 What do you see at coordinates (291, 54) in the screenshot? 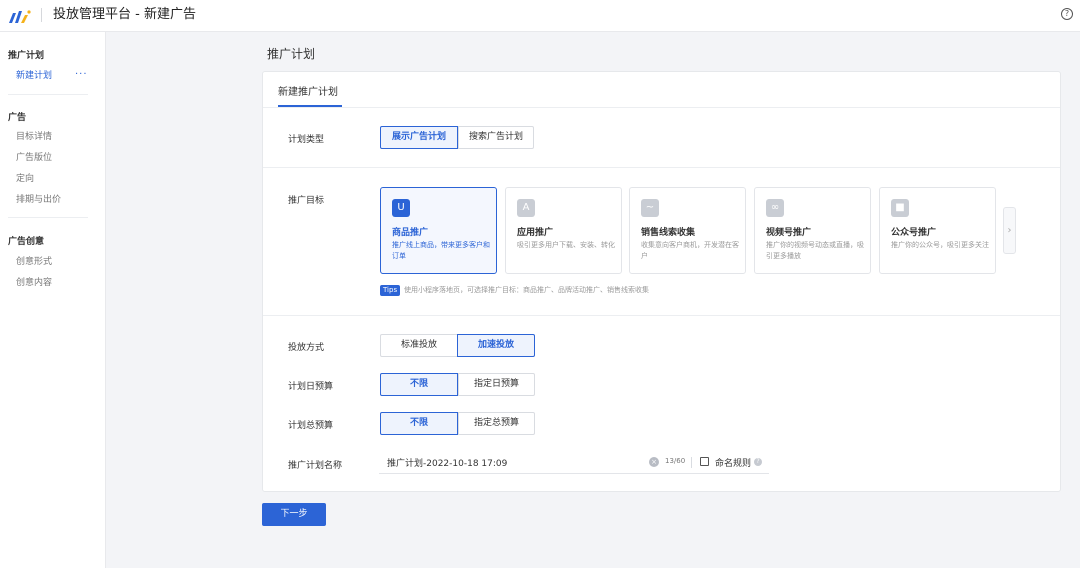
I see `page-title: 推广计划` at bounding box center [291, 54].